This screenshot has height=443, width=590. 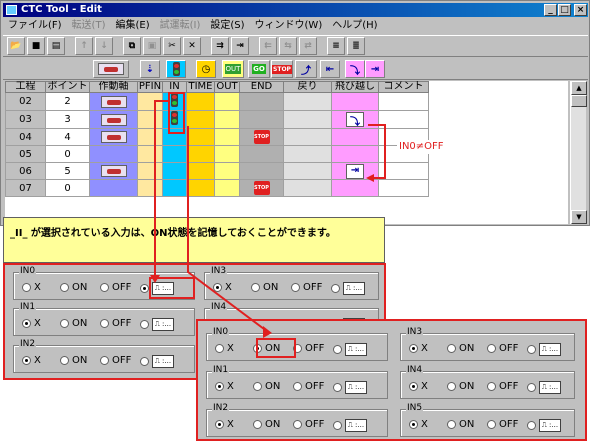 I want to click on in-cell-highlight, so click(x=176, y=113).